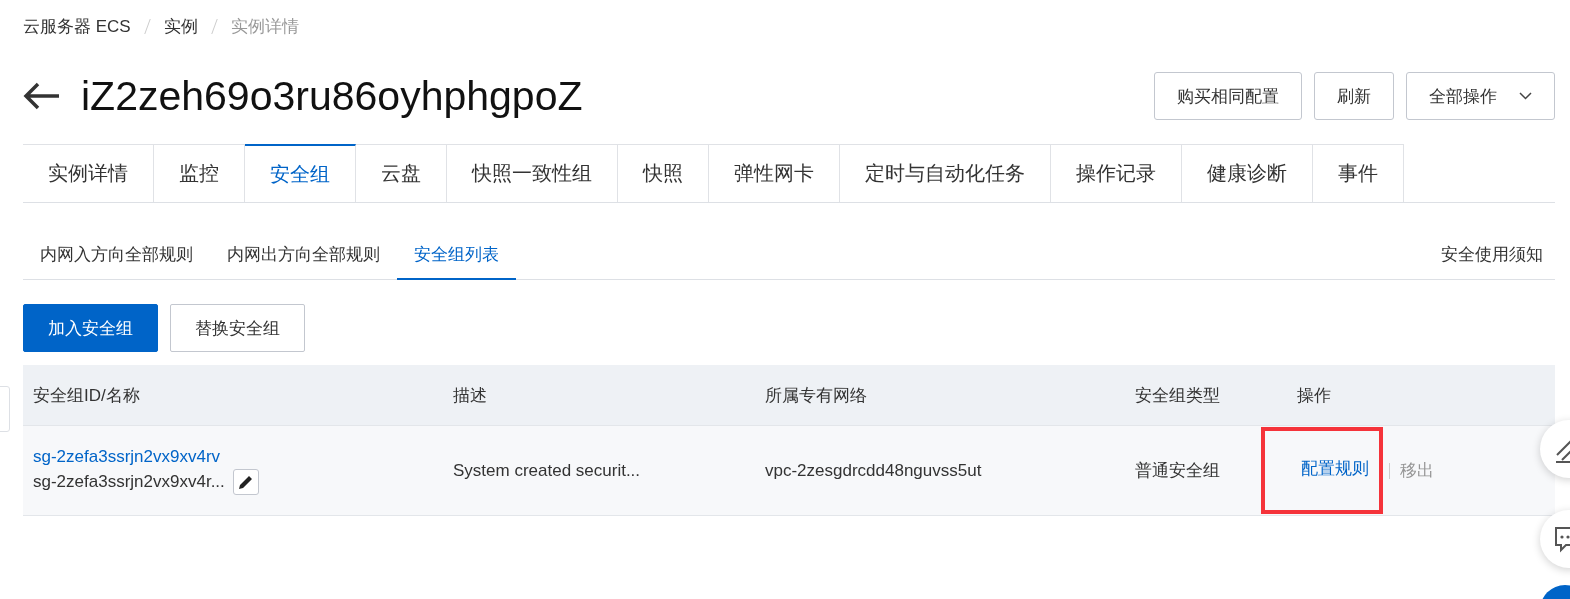 The width and height of the screenshot is (1570, 599). Describe the element at coordinates (470, 395) in the screenshot. I see `column-header: 描述` at that location.